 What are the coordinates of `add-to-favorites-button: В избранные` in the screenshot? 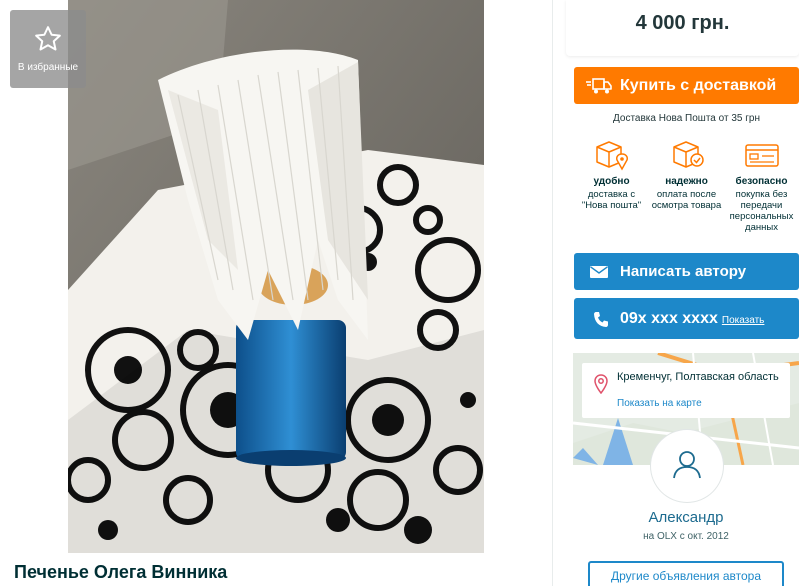 It's located at (48, 49).